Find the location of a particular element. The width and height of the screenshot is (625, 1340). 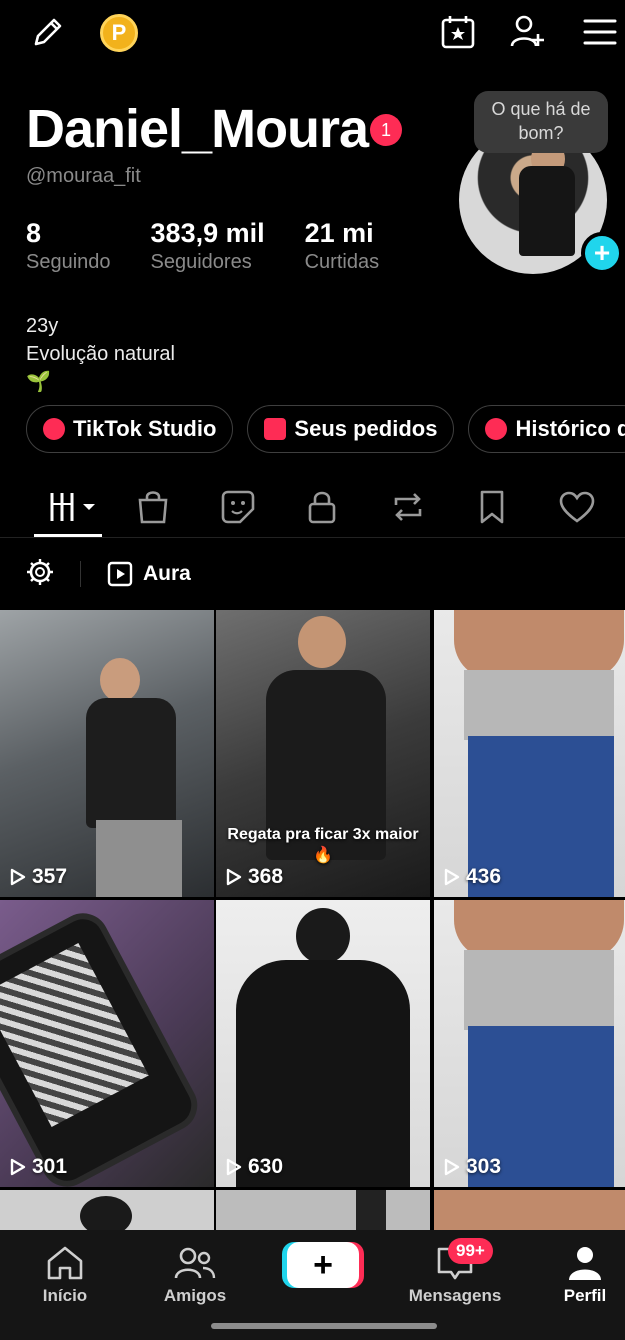

sticker-icon is located at coordinates (238, 507).